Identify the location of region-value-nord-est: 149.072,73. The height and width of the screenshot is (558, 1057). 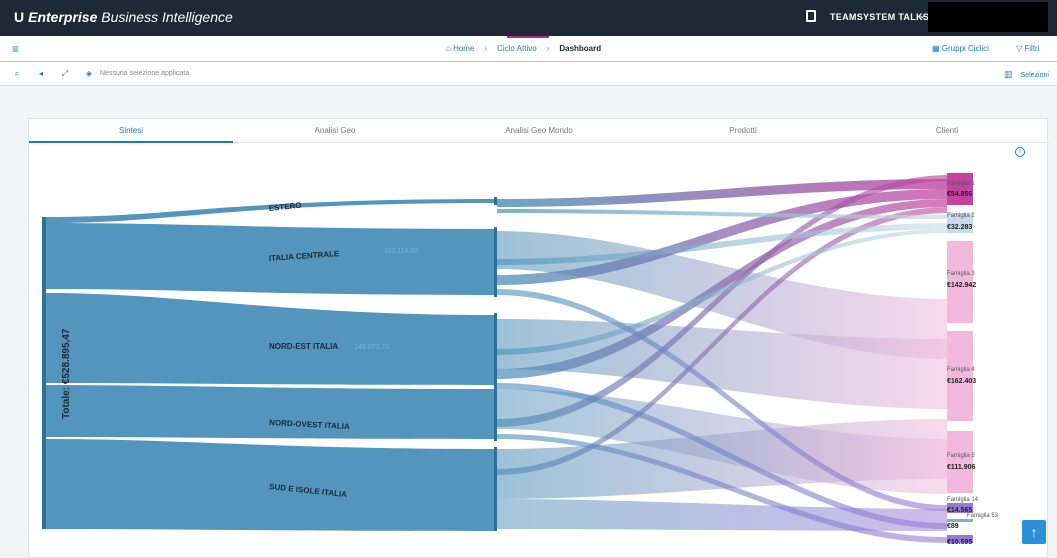
(371, 347).